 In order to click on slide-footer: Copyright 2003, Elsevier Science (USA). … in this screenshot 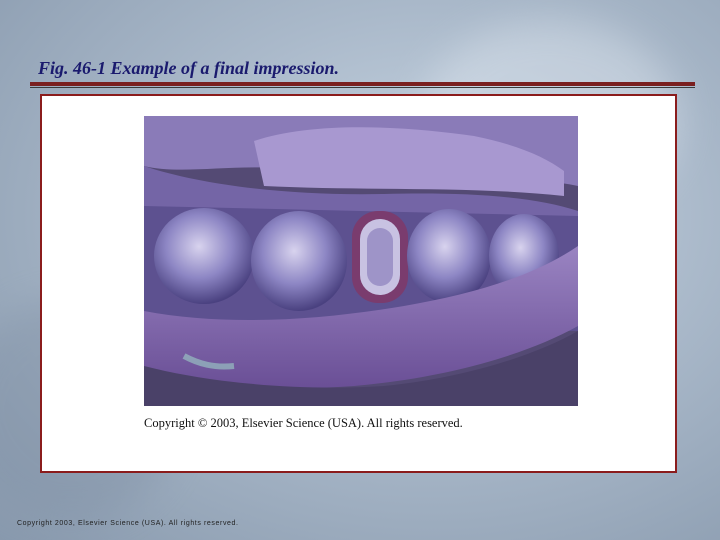, I will do `click(128, 523)`.